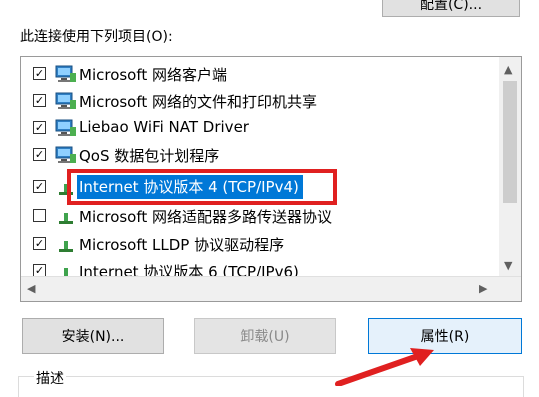 This screenshot has height=397, width=539. Describe the element at coordinates (271, 288) in the screenshot. I see `horizontal-scrollbar: ◀ ▶` at that location.